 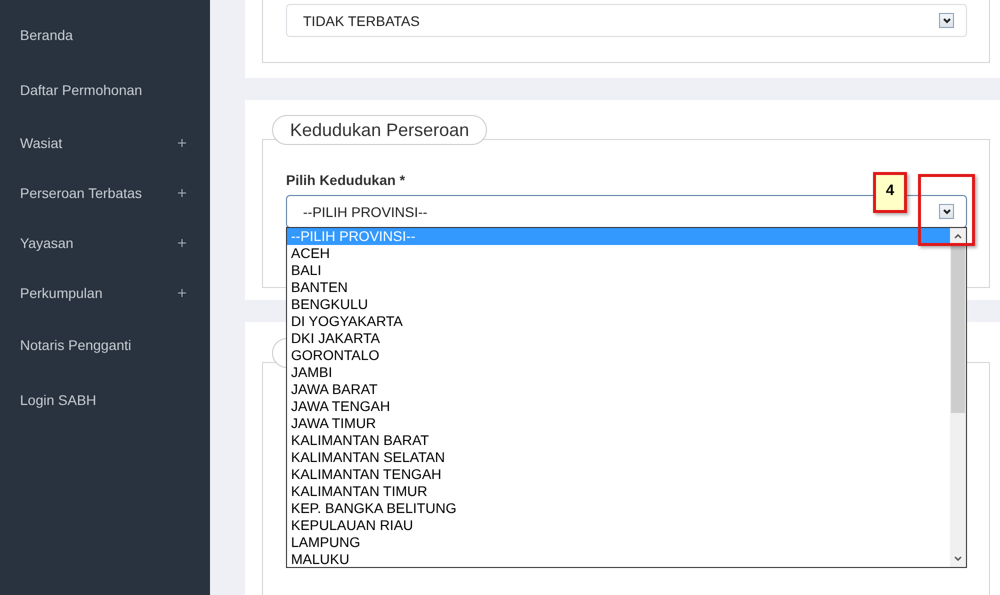 I want to click on dropdown-option: BENGKULU, so click(x=618, y=304).